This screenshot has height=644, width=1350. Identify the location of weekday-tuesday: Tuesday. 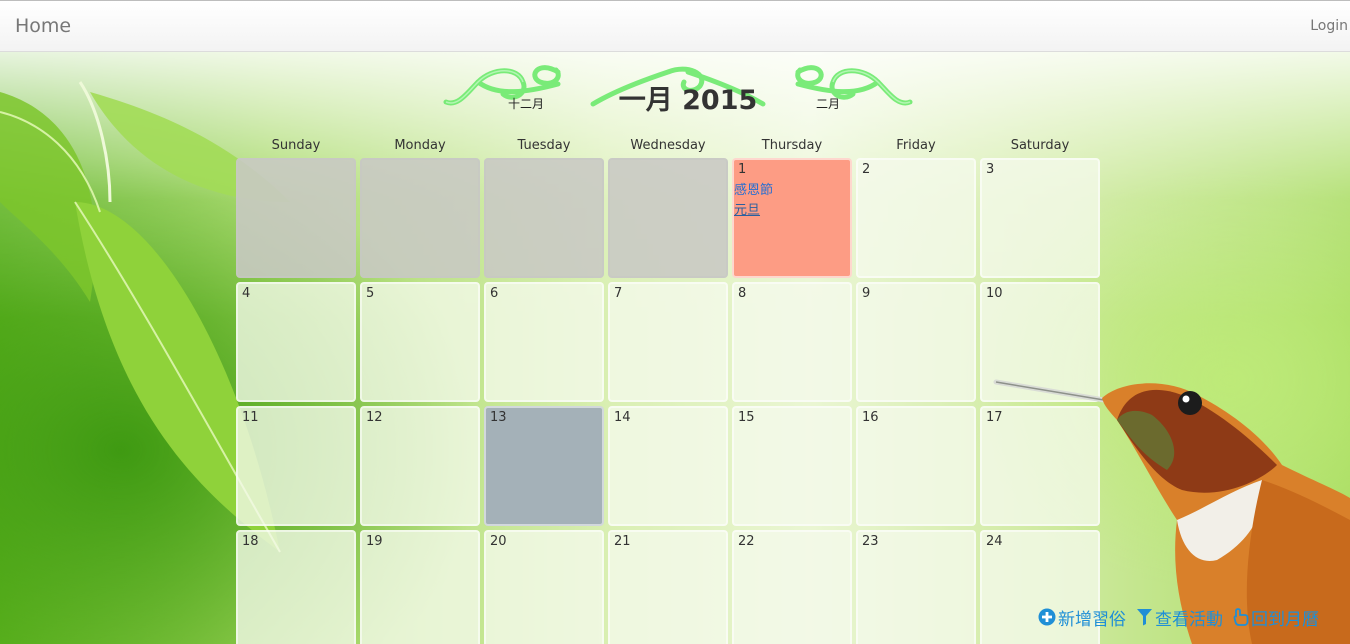
(544, 145).